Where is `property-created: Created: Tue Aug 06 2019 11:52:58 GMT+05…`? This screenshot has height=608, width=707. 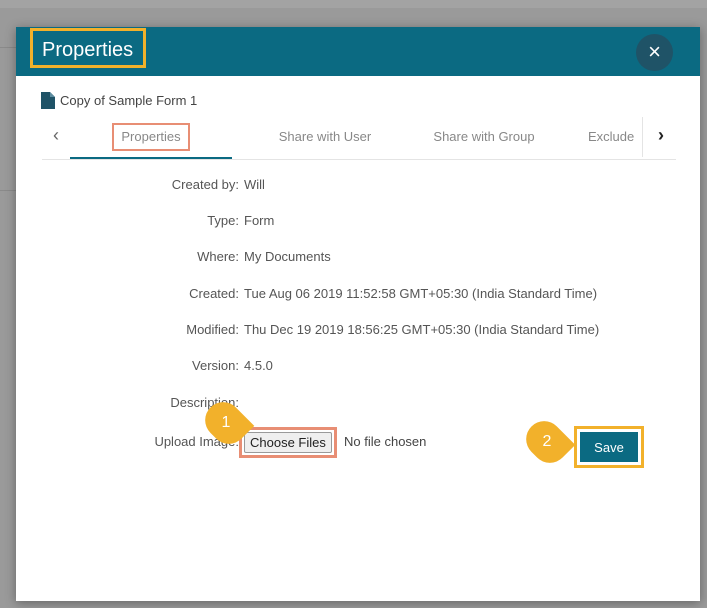
property-created: Created: Tue Aug 06 2019 11:52:58 GMT+05… is located at coordinates (358, 296).